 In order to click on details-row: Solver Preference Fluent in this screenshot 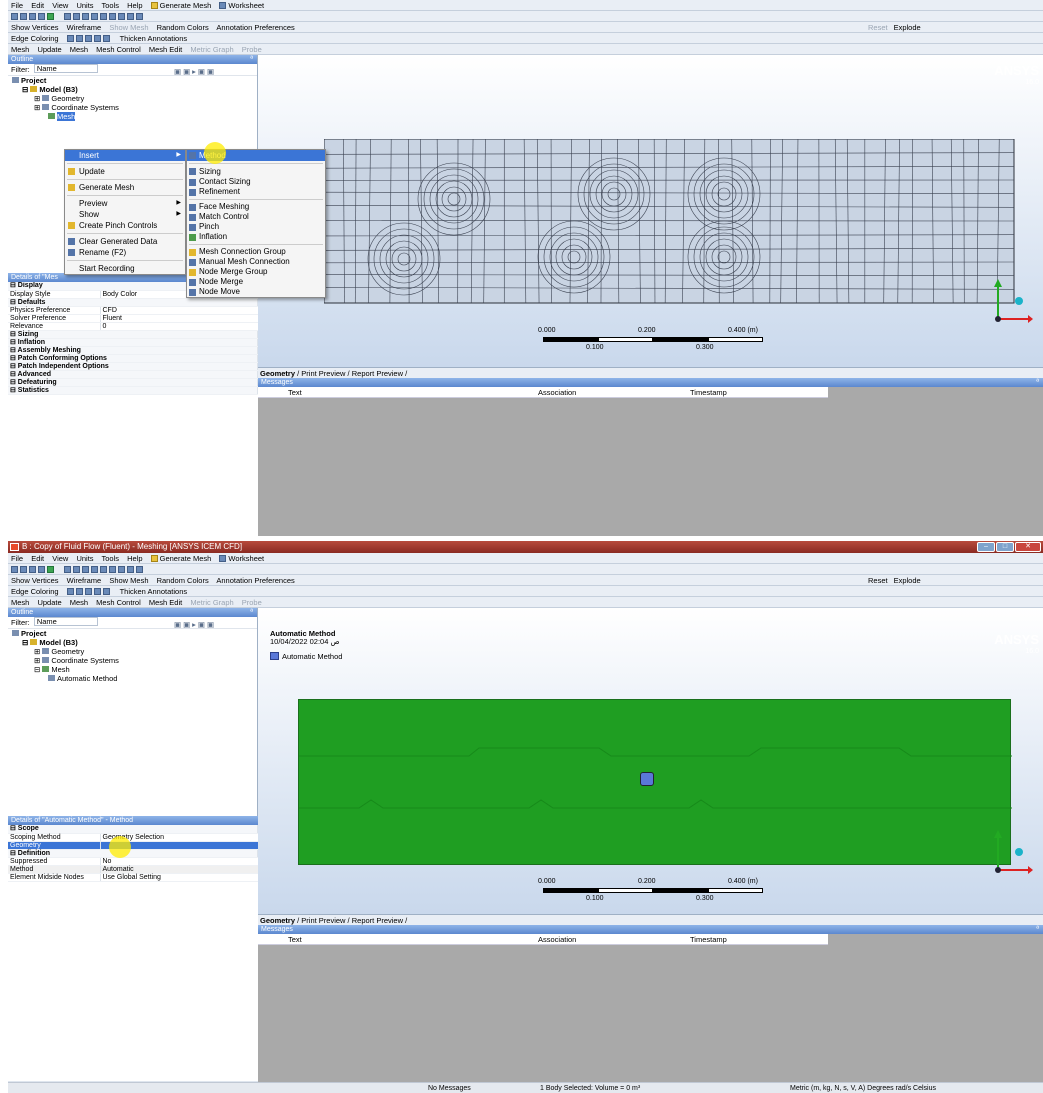, I will do `click(133, 318)`.